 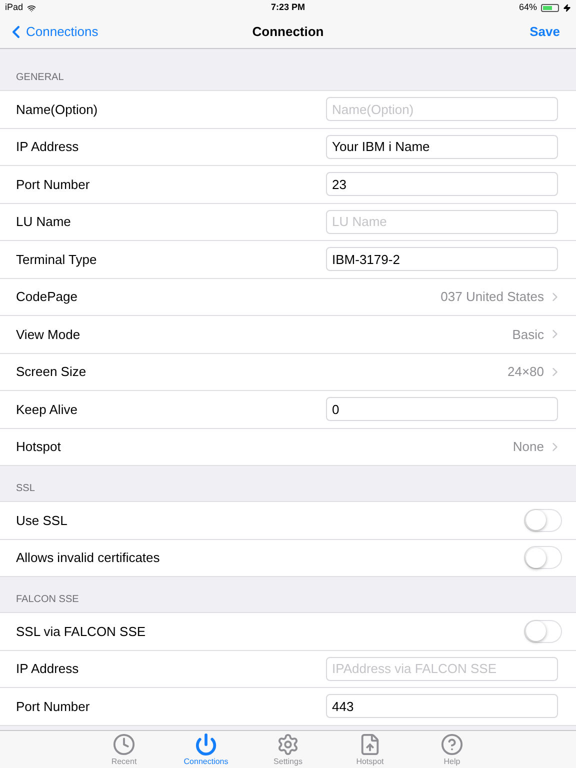 What do you see at coordinates (288, 32) in the screenshot?
I see `nav-title: Connection` at bounding box center [288, 32].